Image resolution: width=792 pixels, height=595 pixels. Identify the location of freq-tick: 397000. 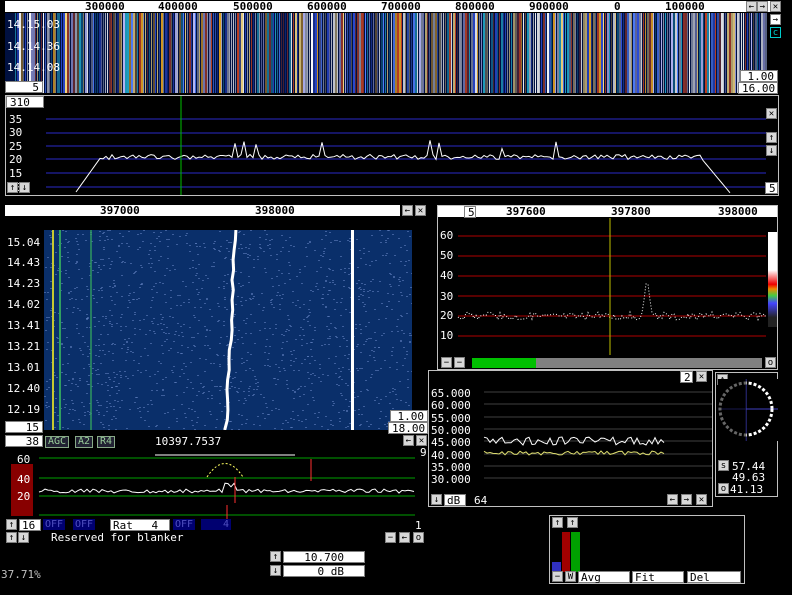
(120, 210).